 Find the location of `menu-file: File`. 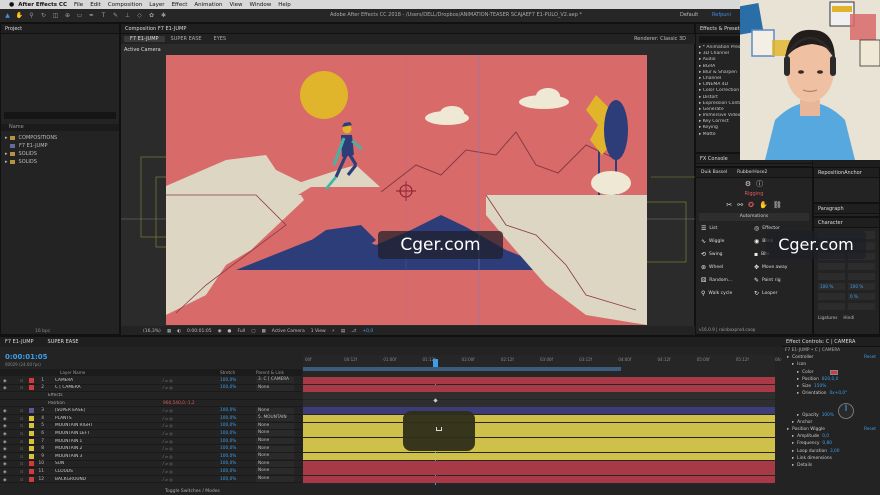

menu-file: File is located at coordinates (78, 5).